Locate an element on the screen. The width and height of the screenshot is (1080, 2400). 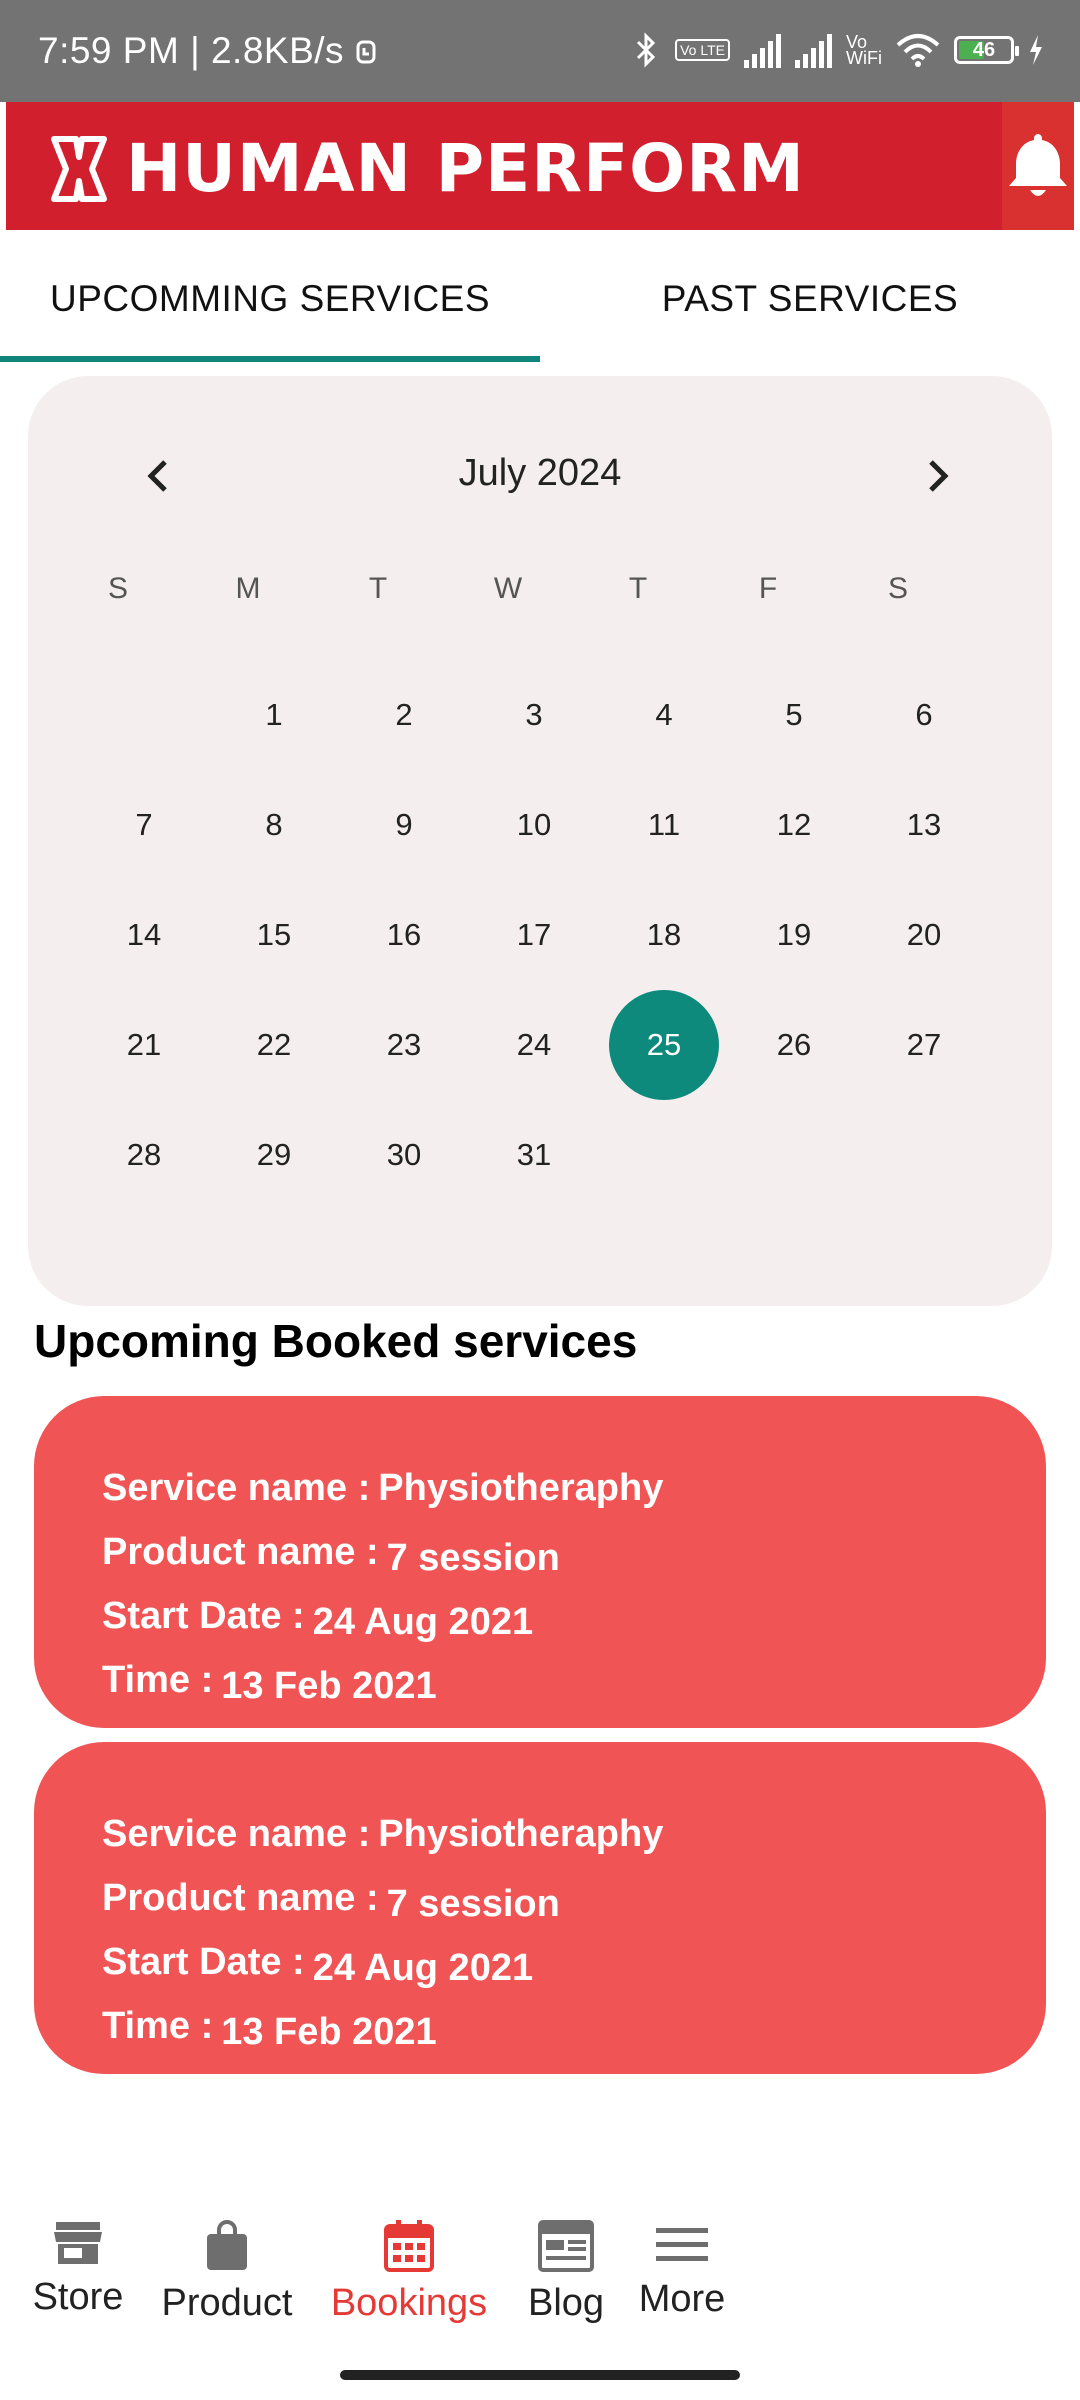
tab-upcoming-services: UPCOMMING SERVICES is located at coordinates (270, 299).